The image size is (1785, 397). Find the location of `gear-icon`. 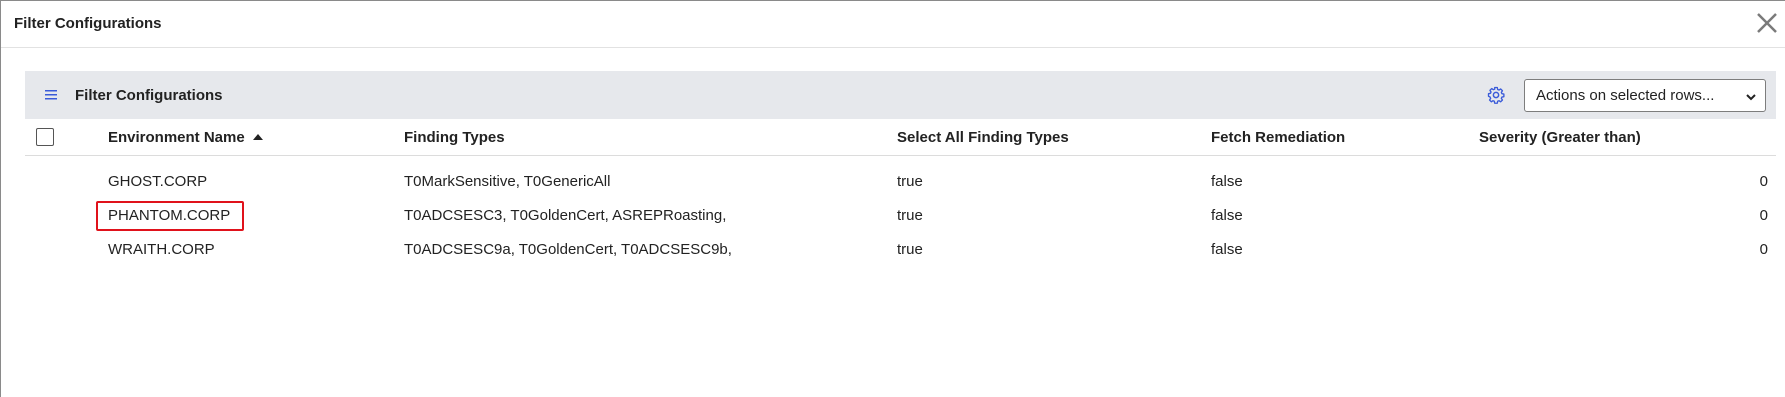

gear-icon is located at coordinates (1496, 95).